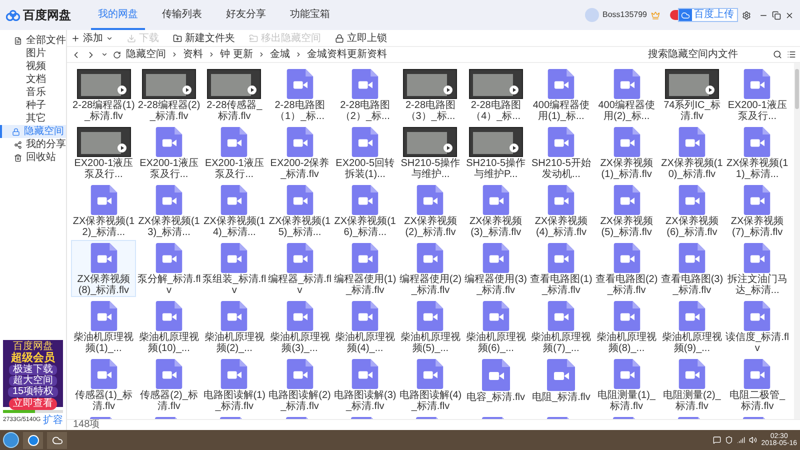  What do you see at coordinates (33, 53) in the screenshot?
I see `sidebar-item: 图片` at bounding box center [33, 53].